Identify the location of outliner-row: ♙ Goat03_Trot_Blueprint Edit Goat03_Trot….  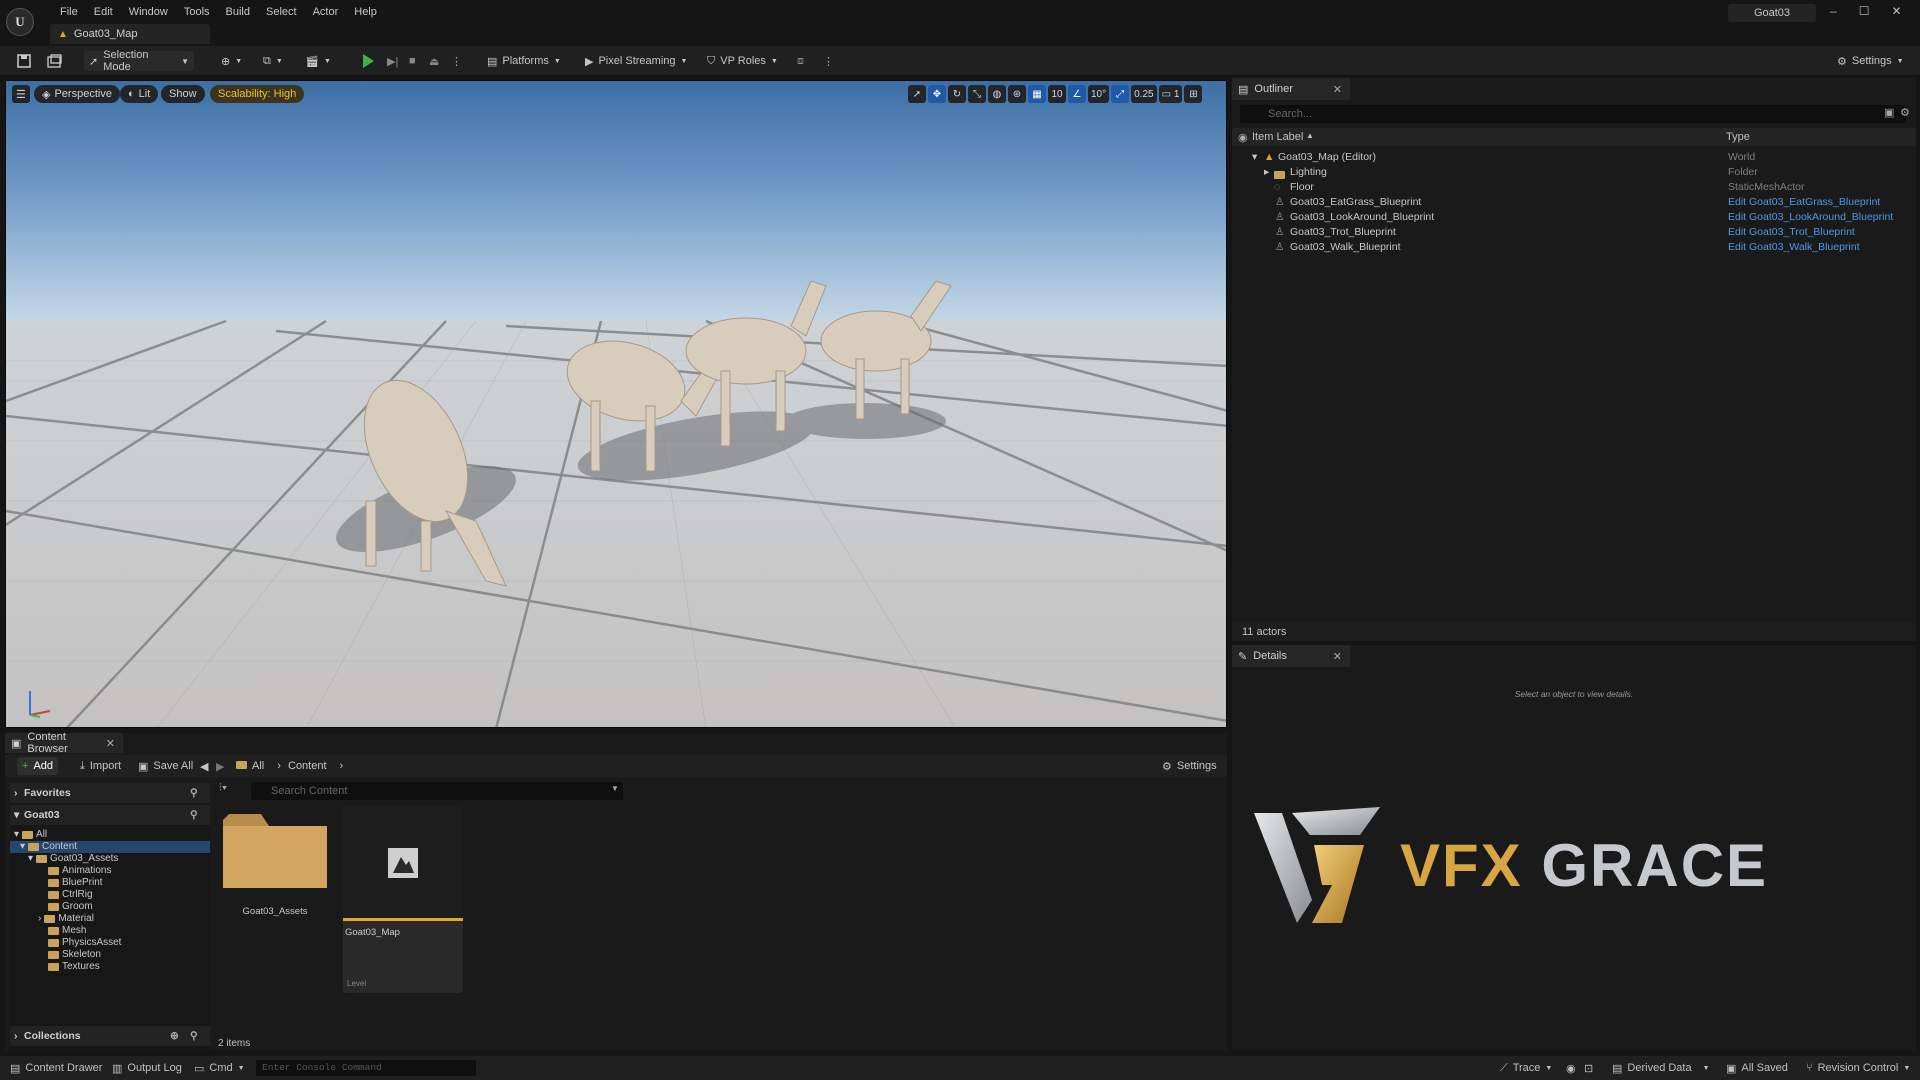
(1574, 232).